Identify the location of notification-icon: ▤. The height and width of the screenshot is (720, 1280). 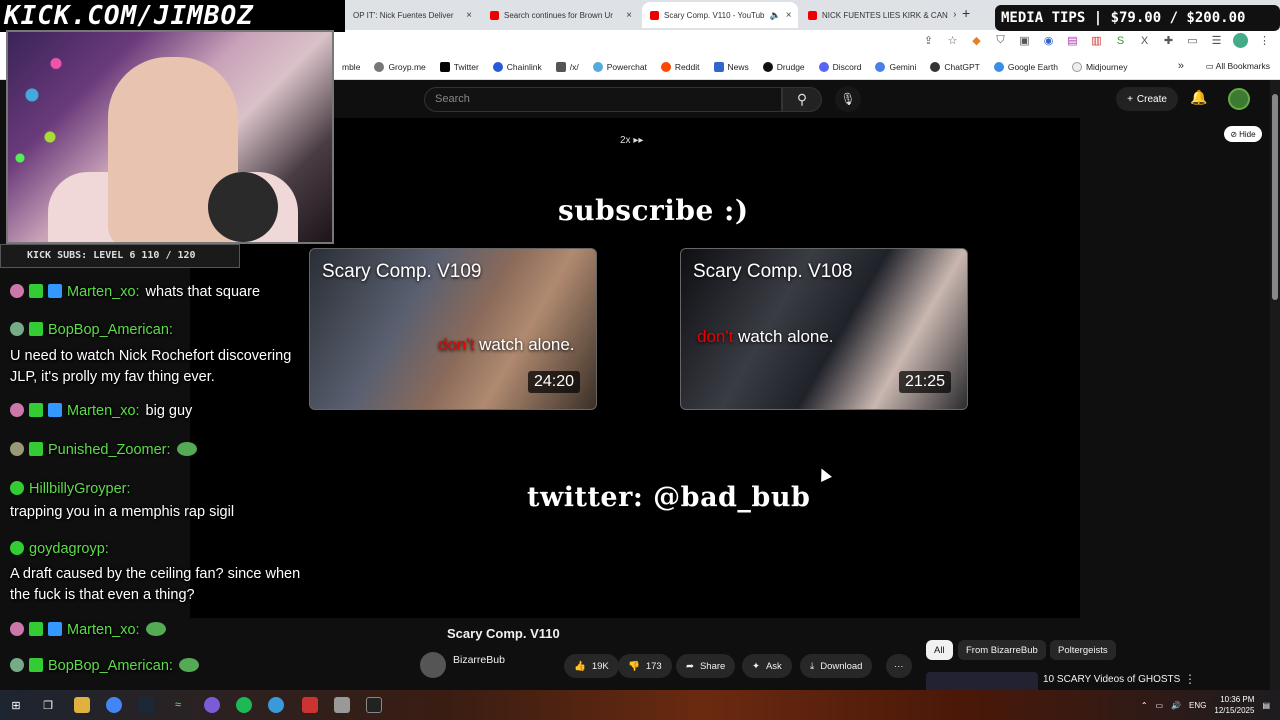
(1266, 705).